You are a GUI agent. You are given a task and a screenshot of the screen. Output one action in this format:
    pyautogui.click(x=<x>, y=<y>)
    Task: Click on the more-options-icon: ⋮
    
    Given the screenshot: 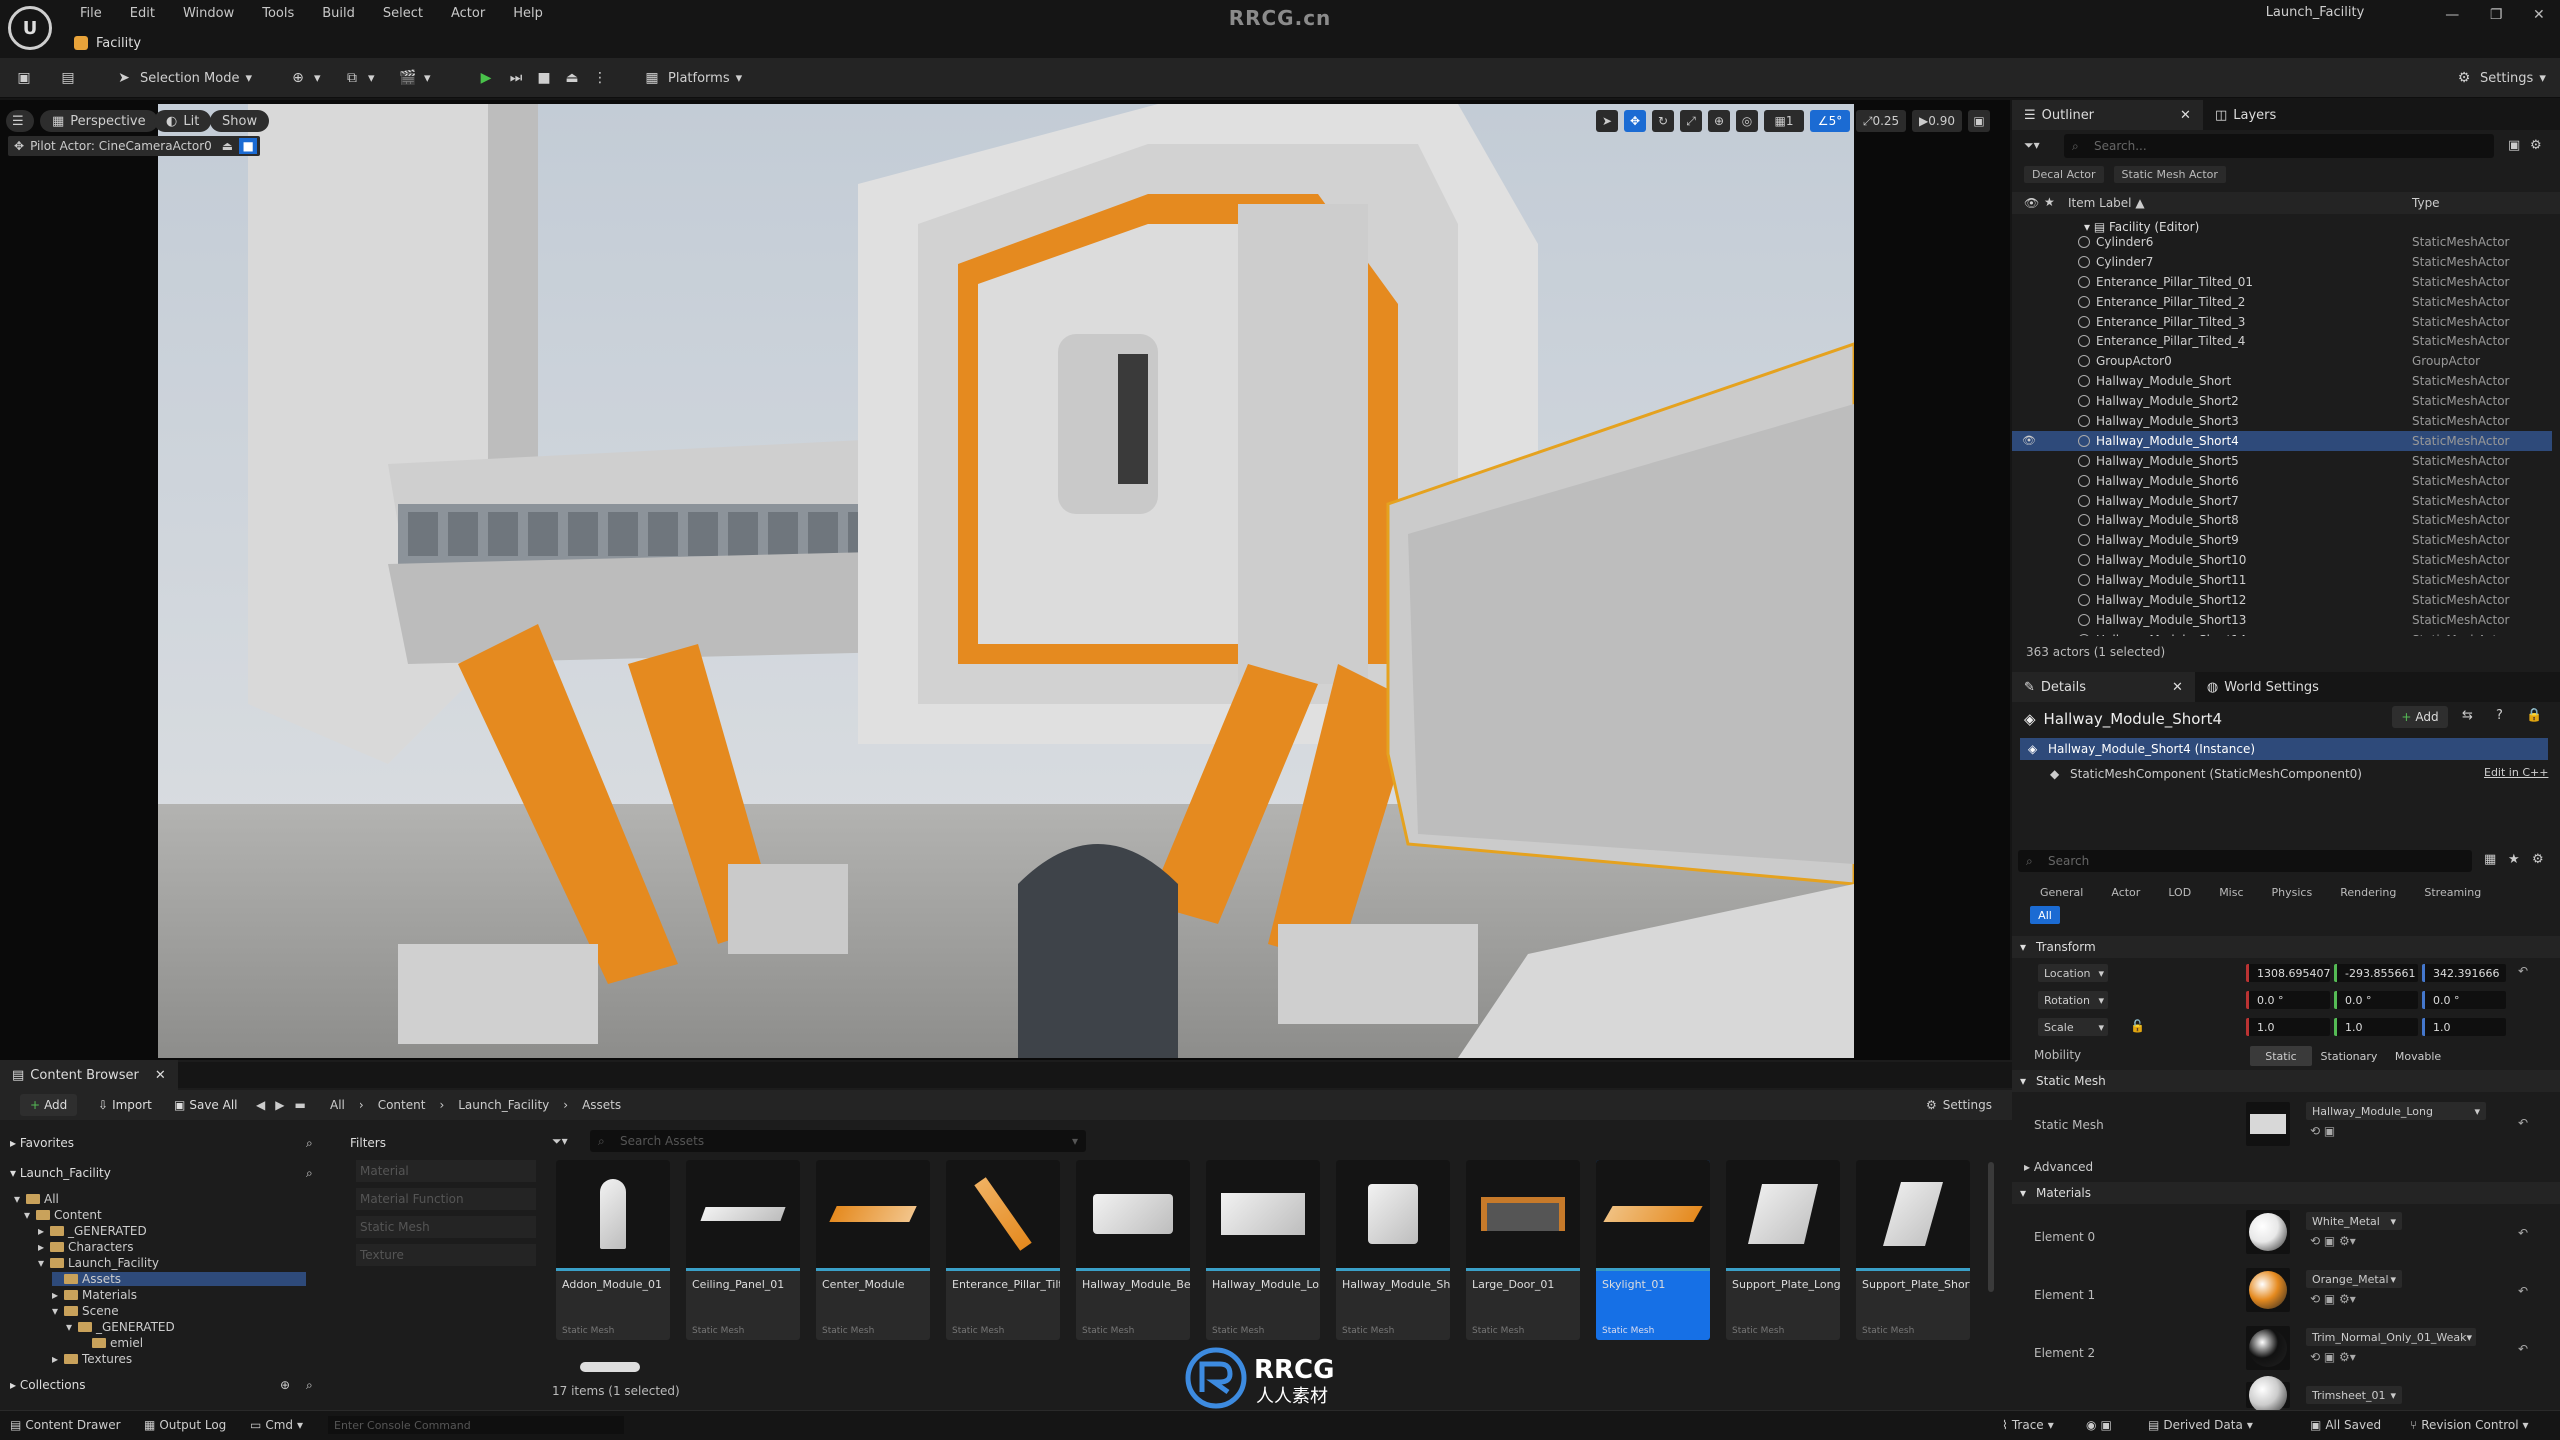 What is the action you would take?
    pyautogui.click(x=600, y=78)
    